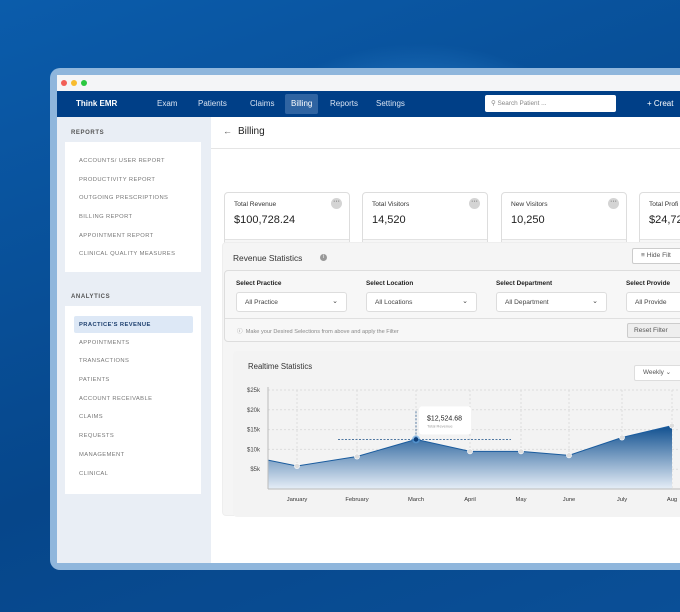 The height and width of the screenshot is (612, 680). What do you see at coordinates (440, 425) in the screenshot?
I see `tooltip-label: Total Revenue` at bounding box center [440, 425].